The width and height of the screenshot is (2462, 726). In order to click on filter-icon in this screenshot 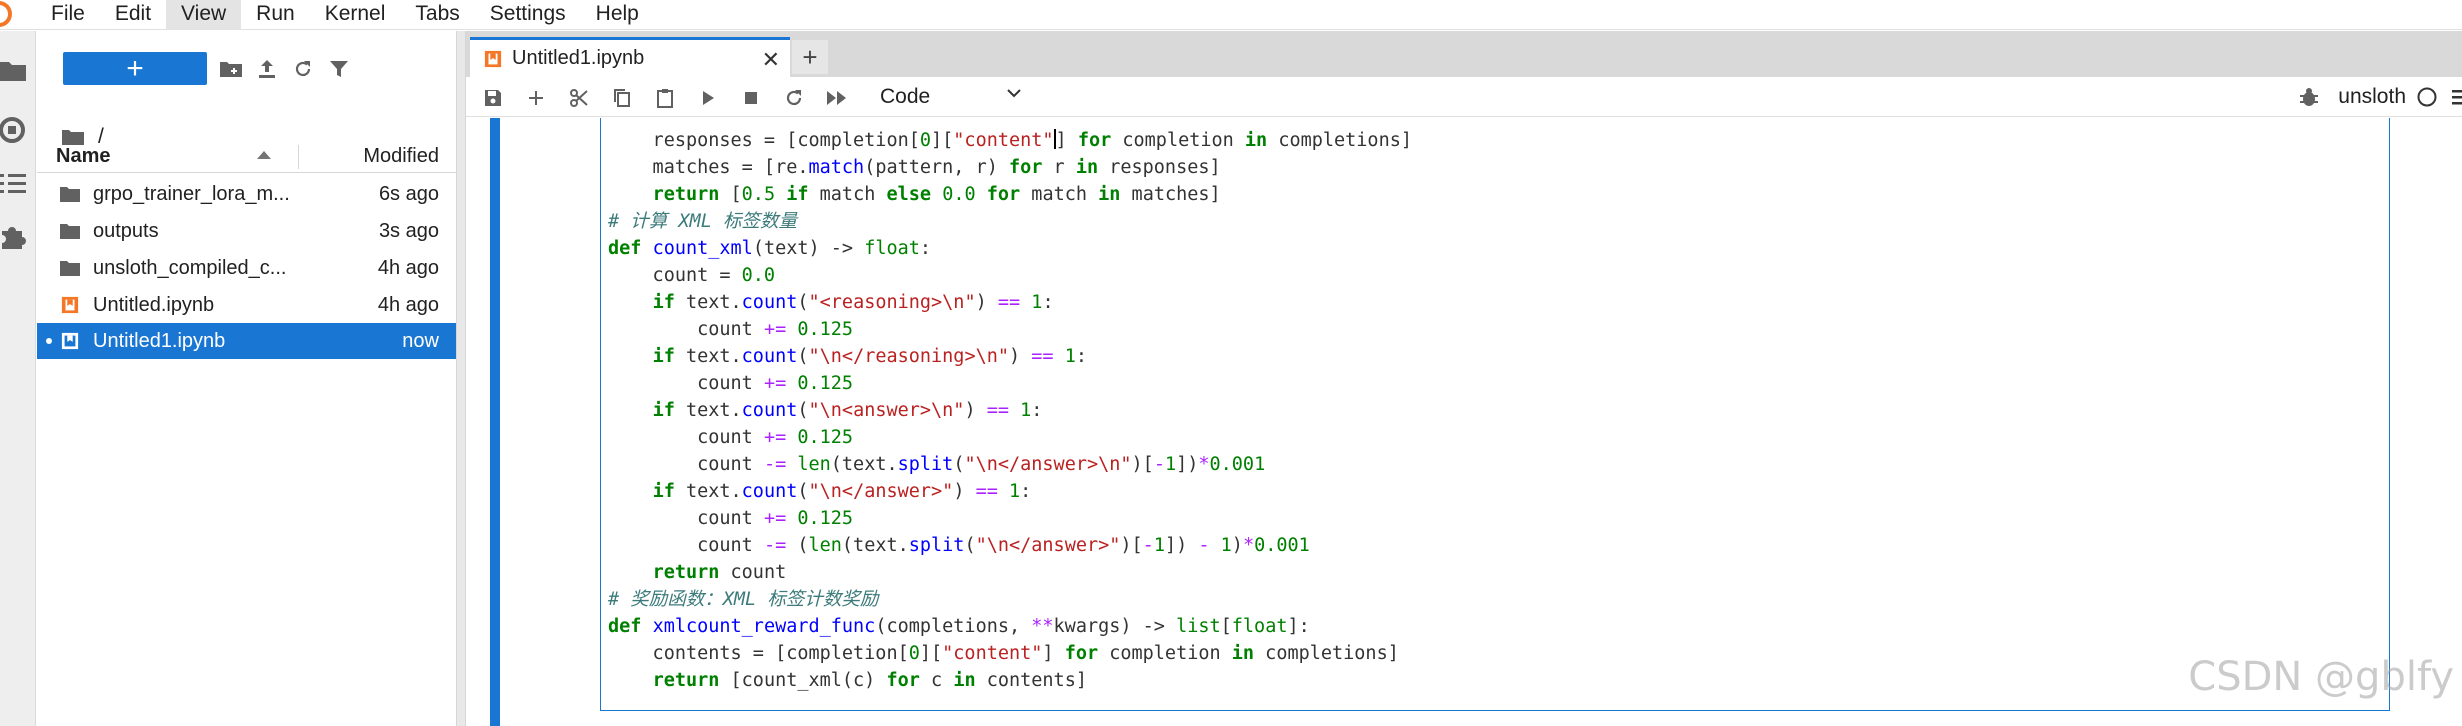, I will do `click(339, 69)`.